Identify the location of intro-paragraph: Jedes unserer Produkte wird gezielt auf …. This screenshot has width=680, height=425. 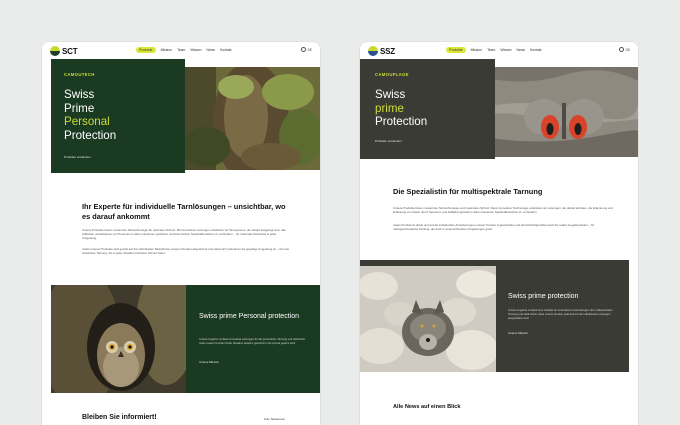
(186, 251).